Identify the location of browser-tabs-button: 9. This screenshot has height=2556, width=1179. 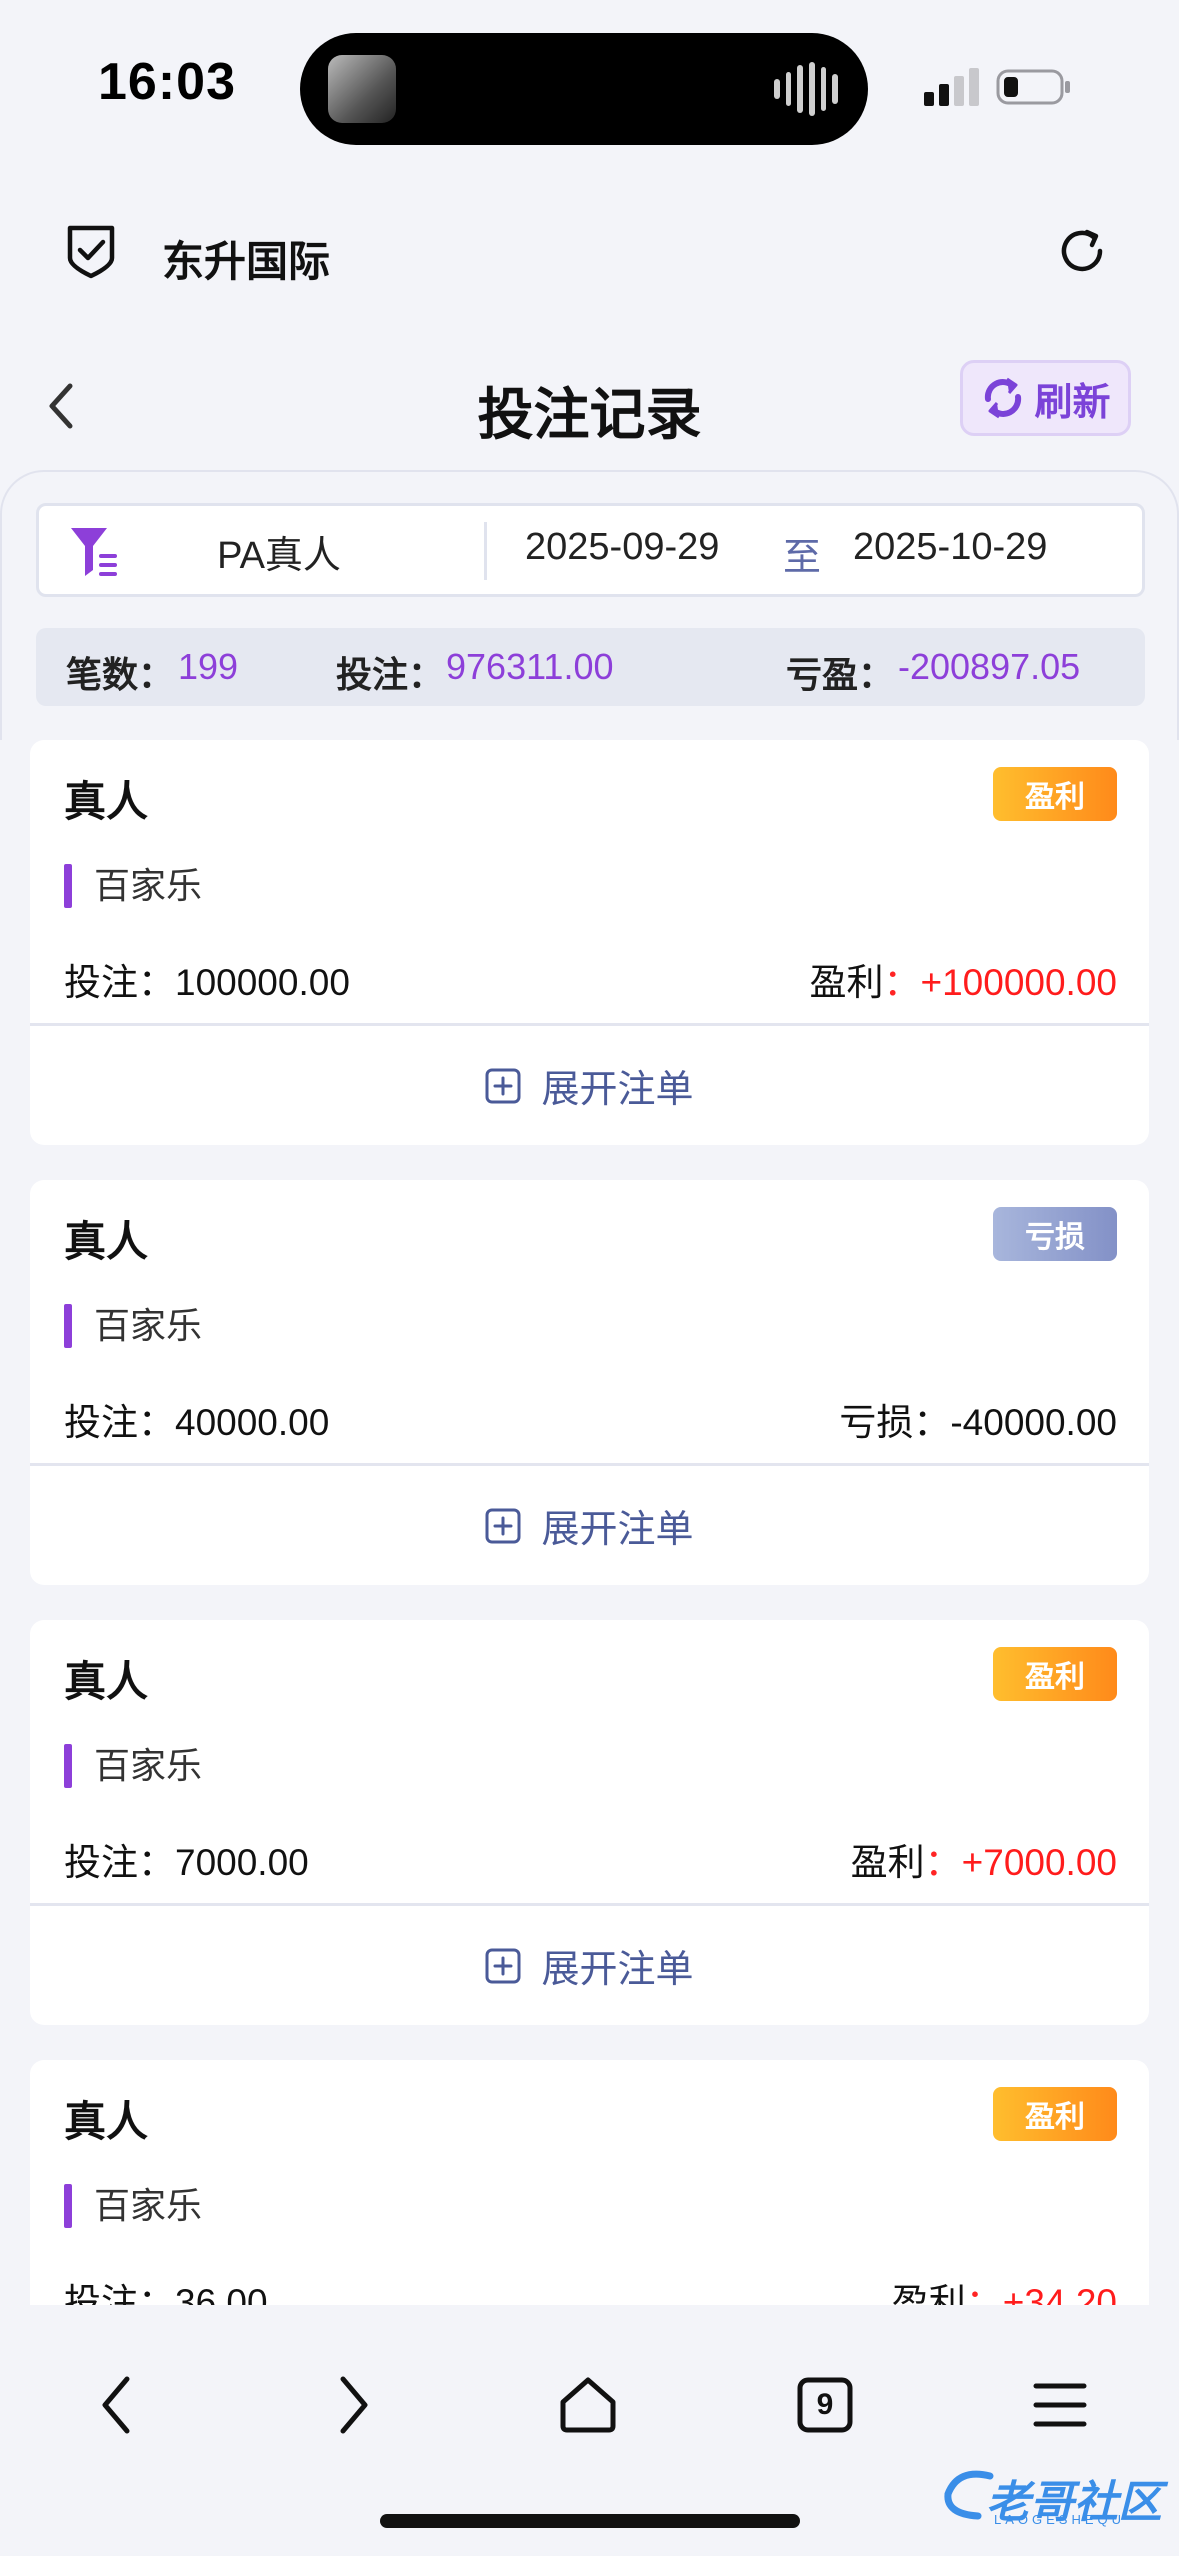
(825, 2405).